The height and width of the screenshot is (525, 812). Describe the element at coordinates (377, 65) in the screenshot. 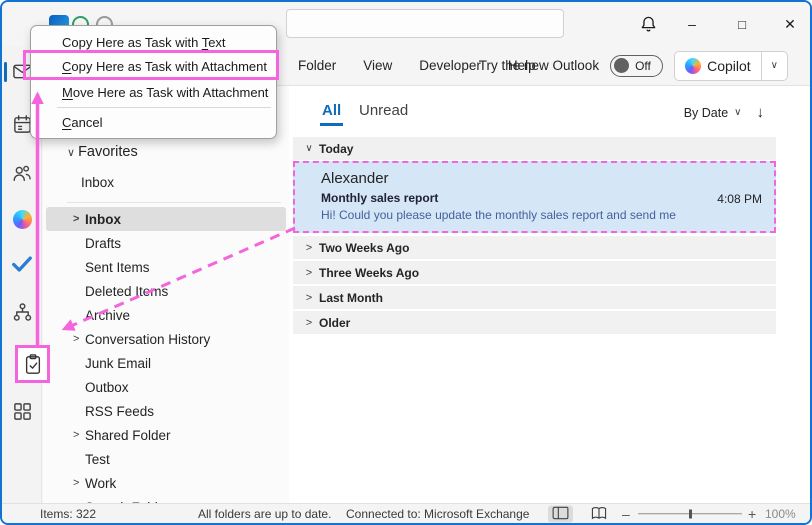

I see `ribbon-tab: View` at that location.